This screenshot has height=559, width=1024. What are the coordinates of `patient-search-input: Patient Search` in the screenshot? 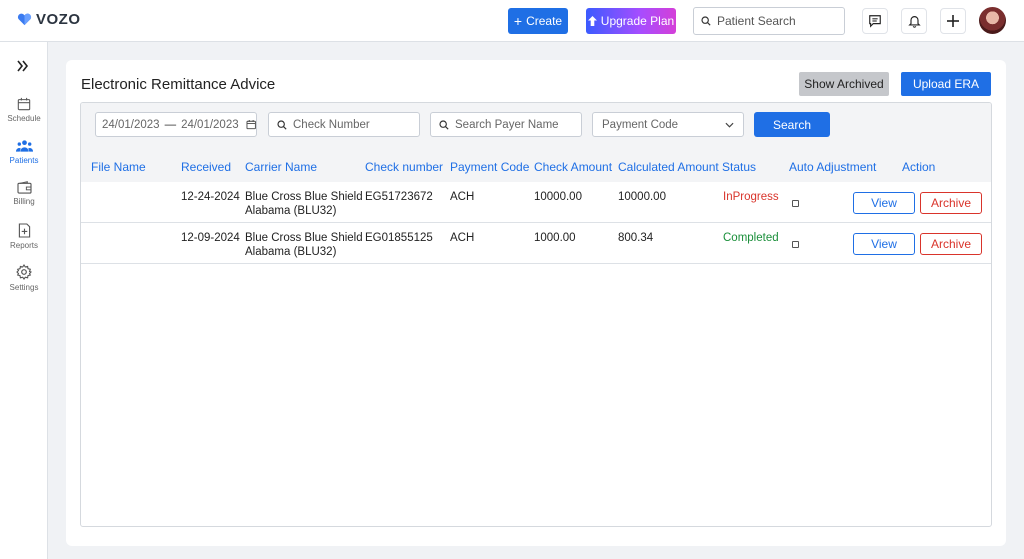 It's located at (769, 21).